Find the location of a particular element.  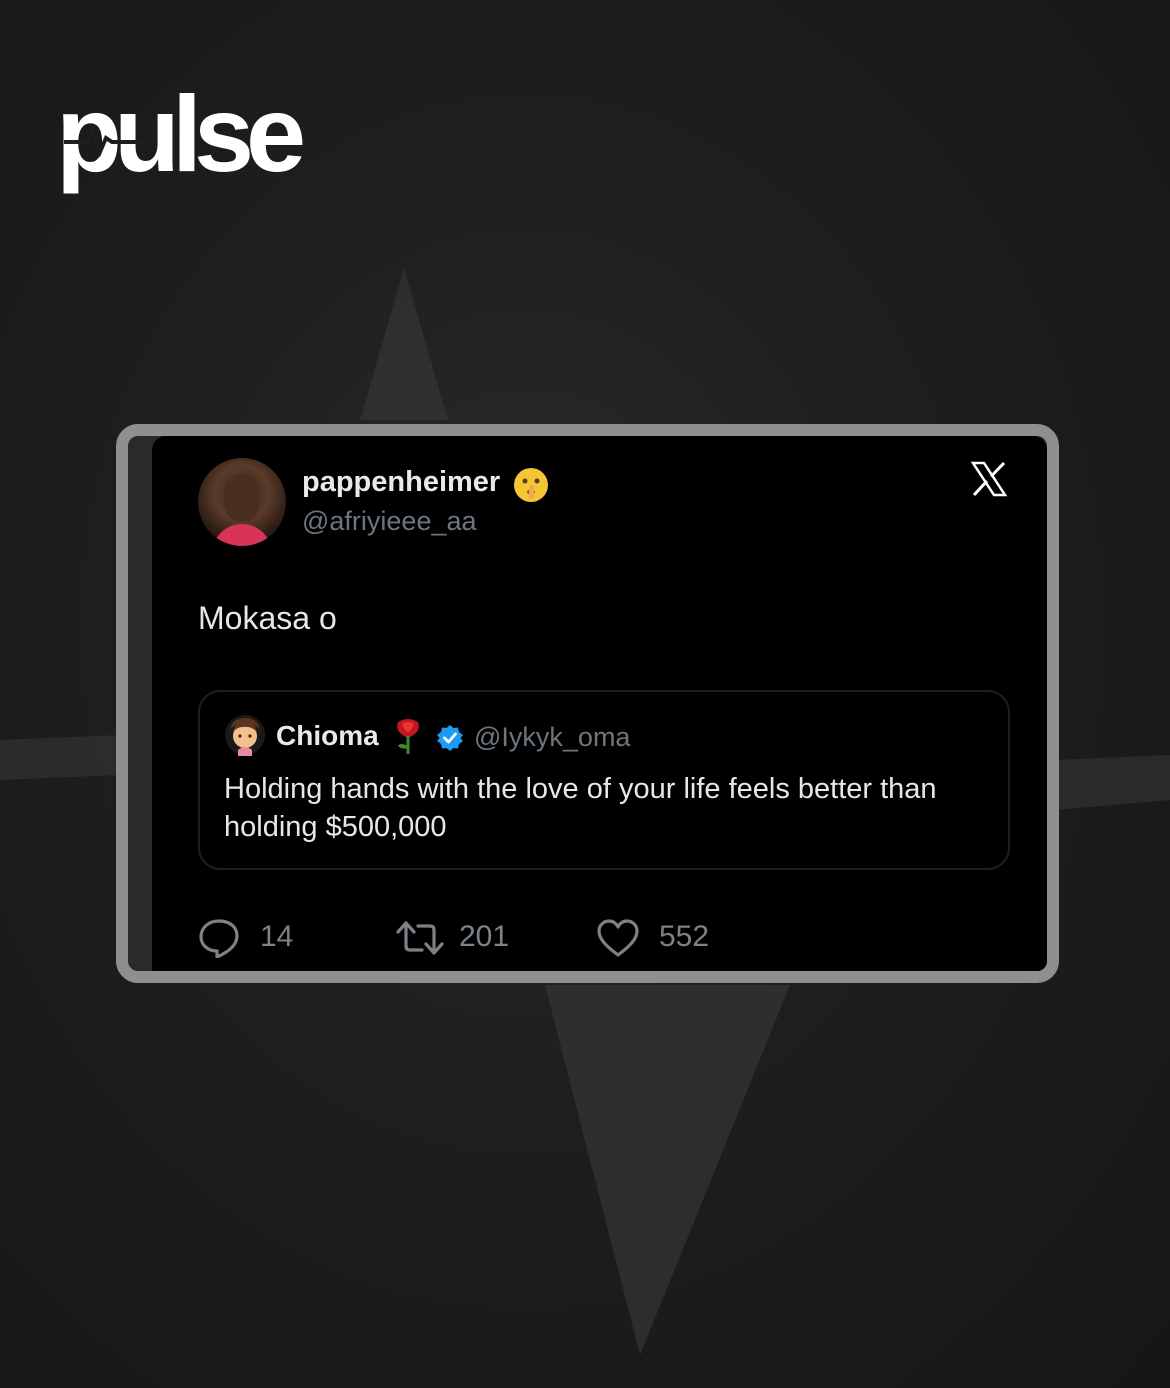

repost-count: 201 is located at coordinates (484, 936).